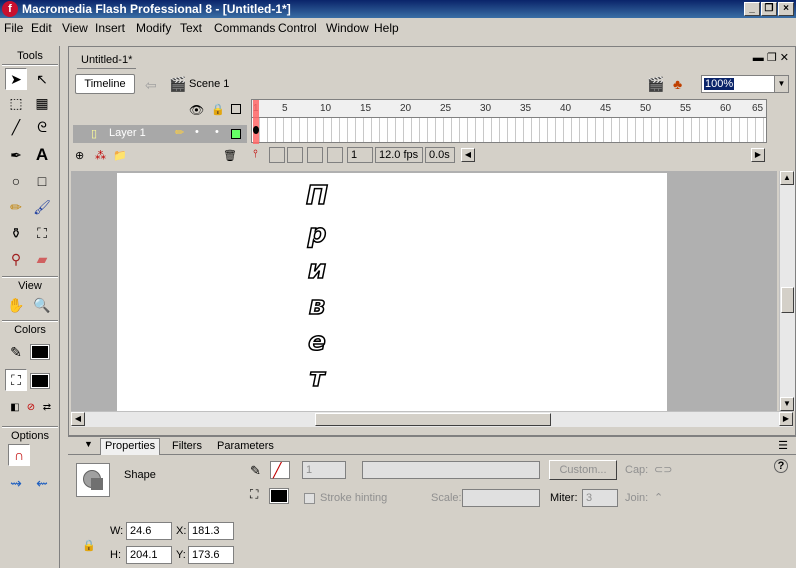 This screenshot has width=796, height=568. I want to click on center-frame-icon: ⫯, so click(255, 154).